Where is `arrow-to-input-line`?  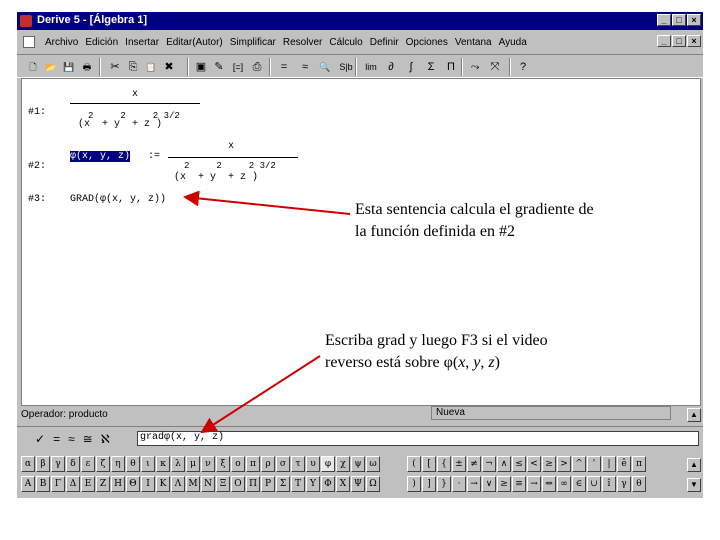 arrow-to-input-line is located at coordinates (260, 394).